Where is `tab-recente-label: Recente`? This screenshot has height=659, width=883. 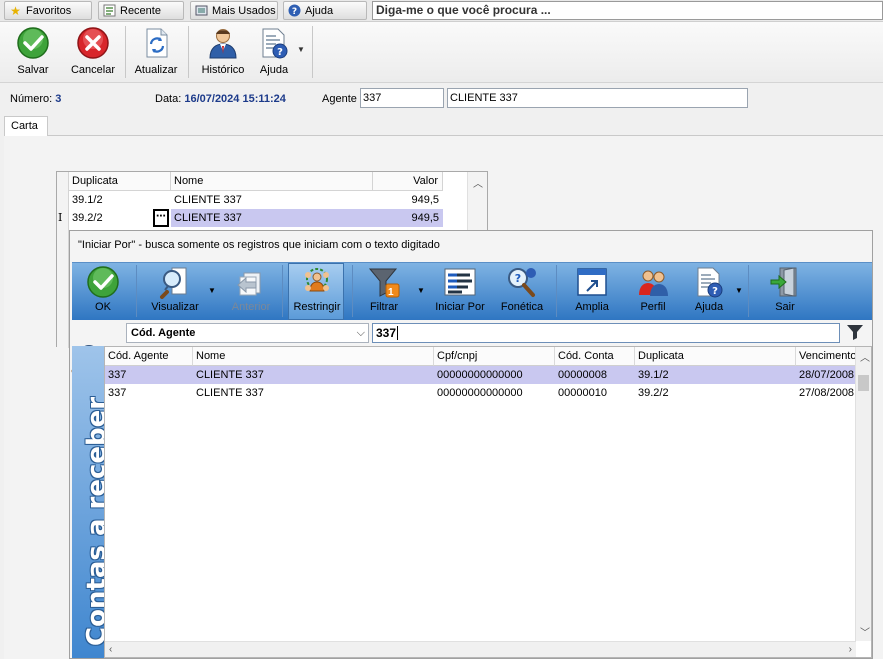 tab-recente-label: Recente is located at coordinates (140, 10).